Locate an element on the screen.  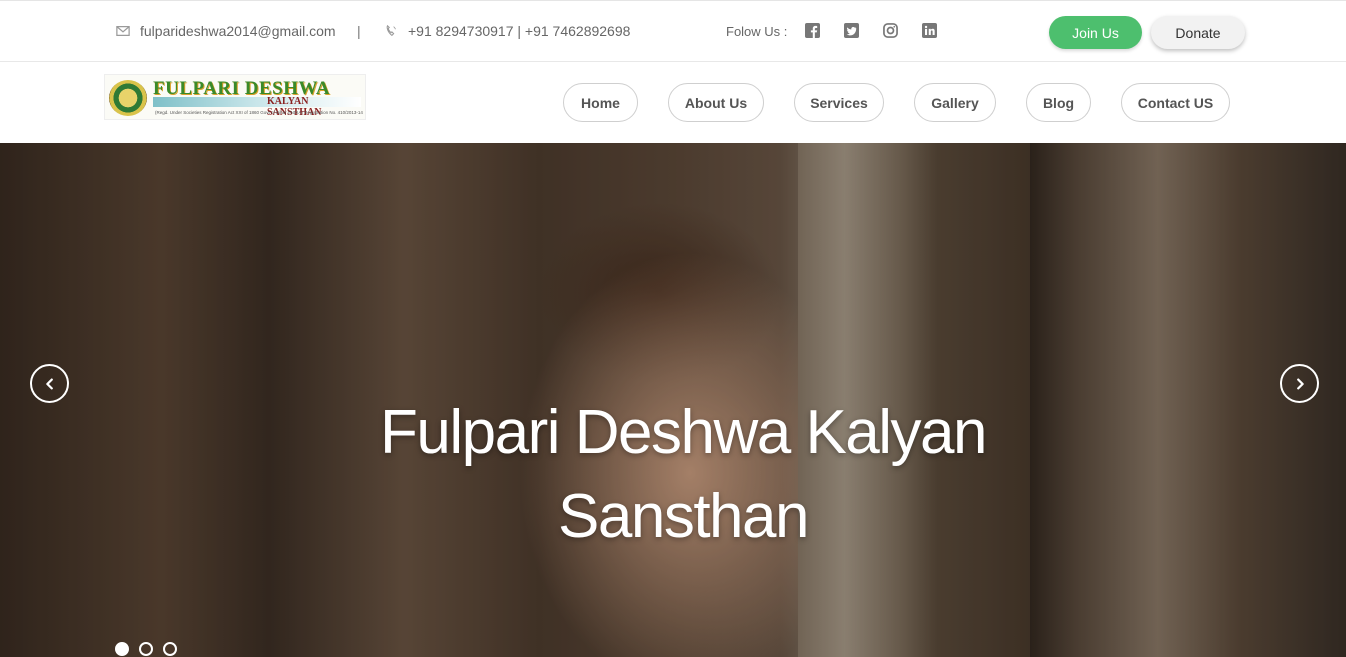
twitter-icon is located at coordinates (851, 30).